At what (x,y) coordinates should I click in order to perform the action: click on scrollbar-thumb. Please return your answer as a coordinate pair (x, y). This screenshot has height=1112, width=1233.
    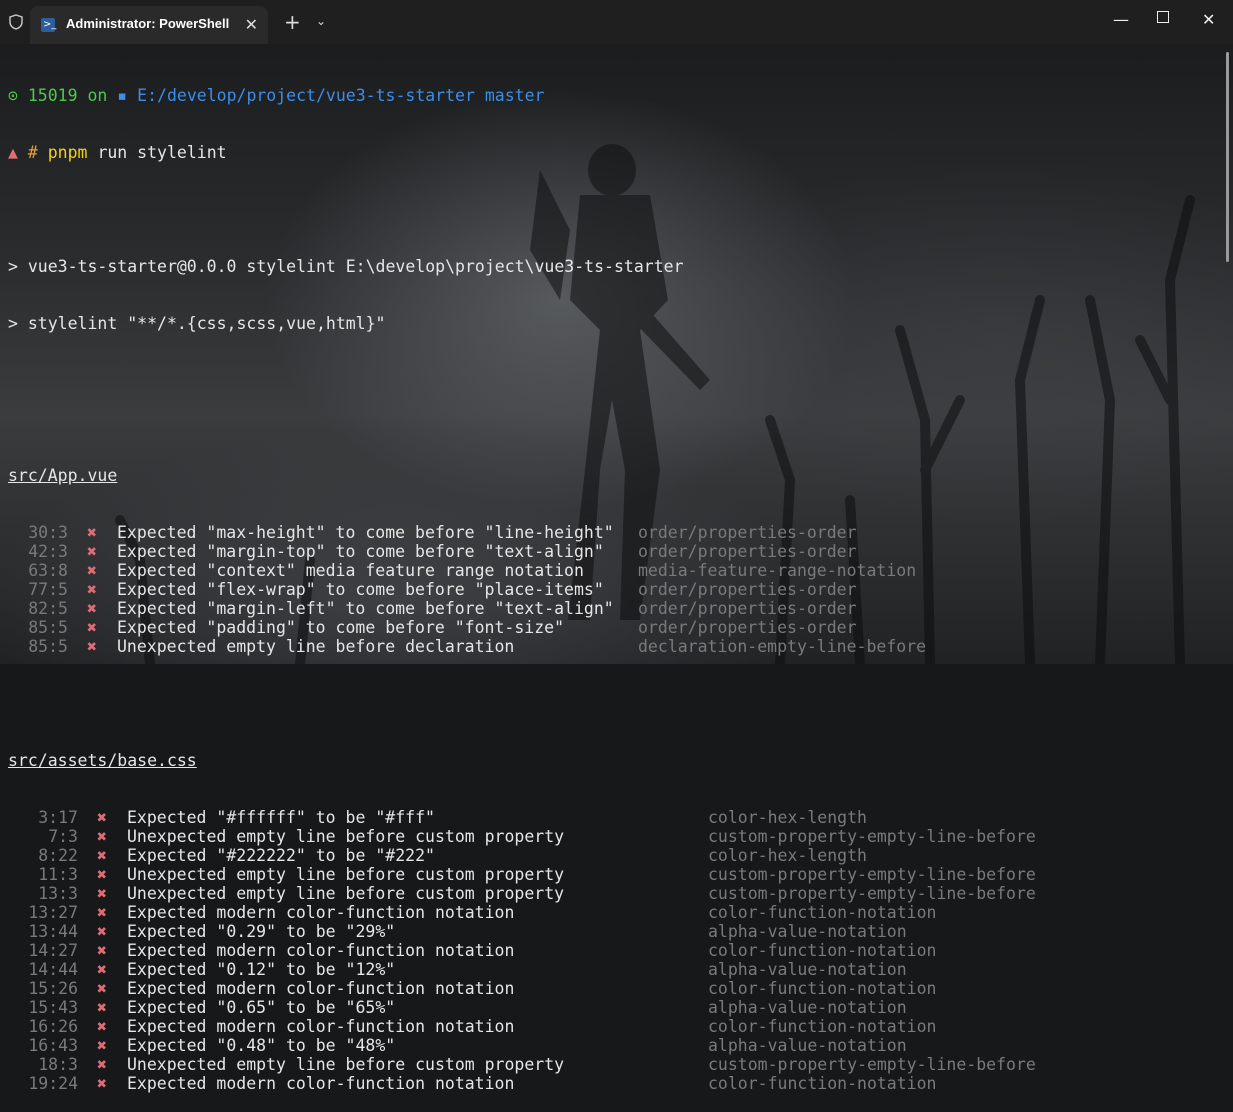
    Looking at the image, I should click on (1227, 157).